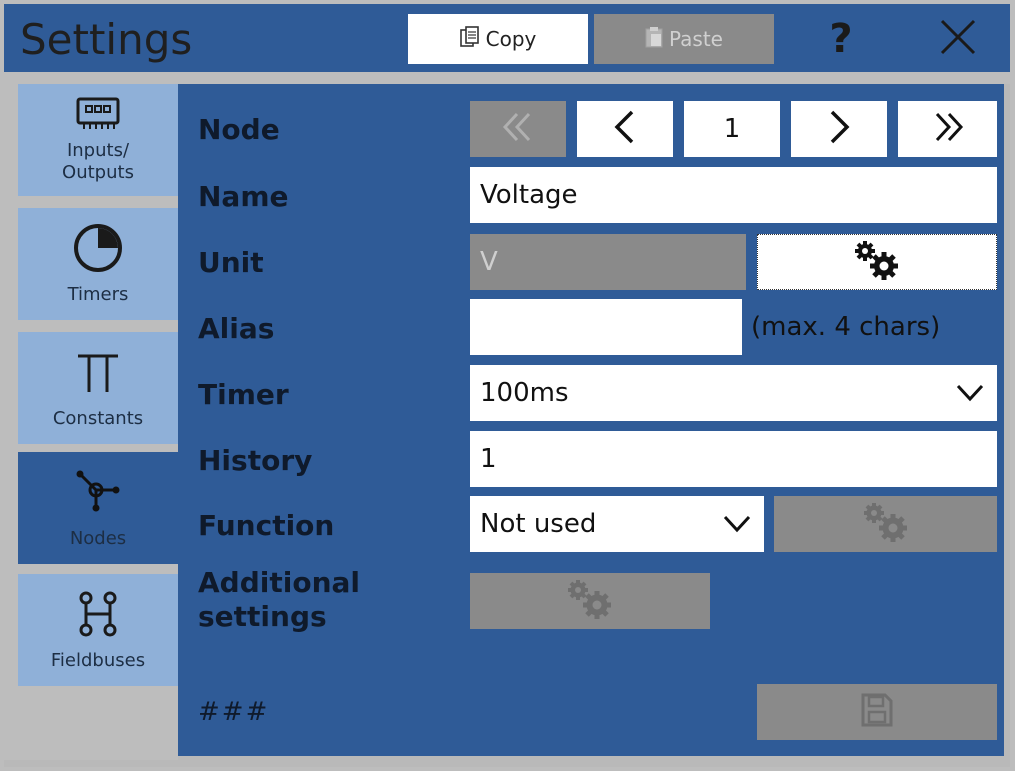 The image size is (1015, 771). I want to click on next-node-button, so click(839, 129).